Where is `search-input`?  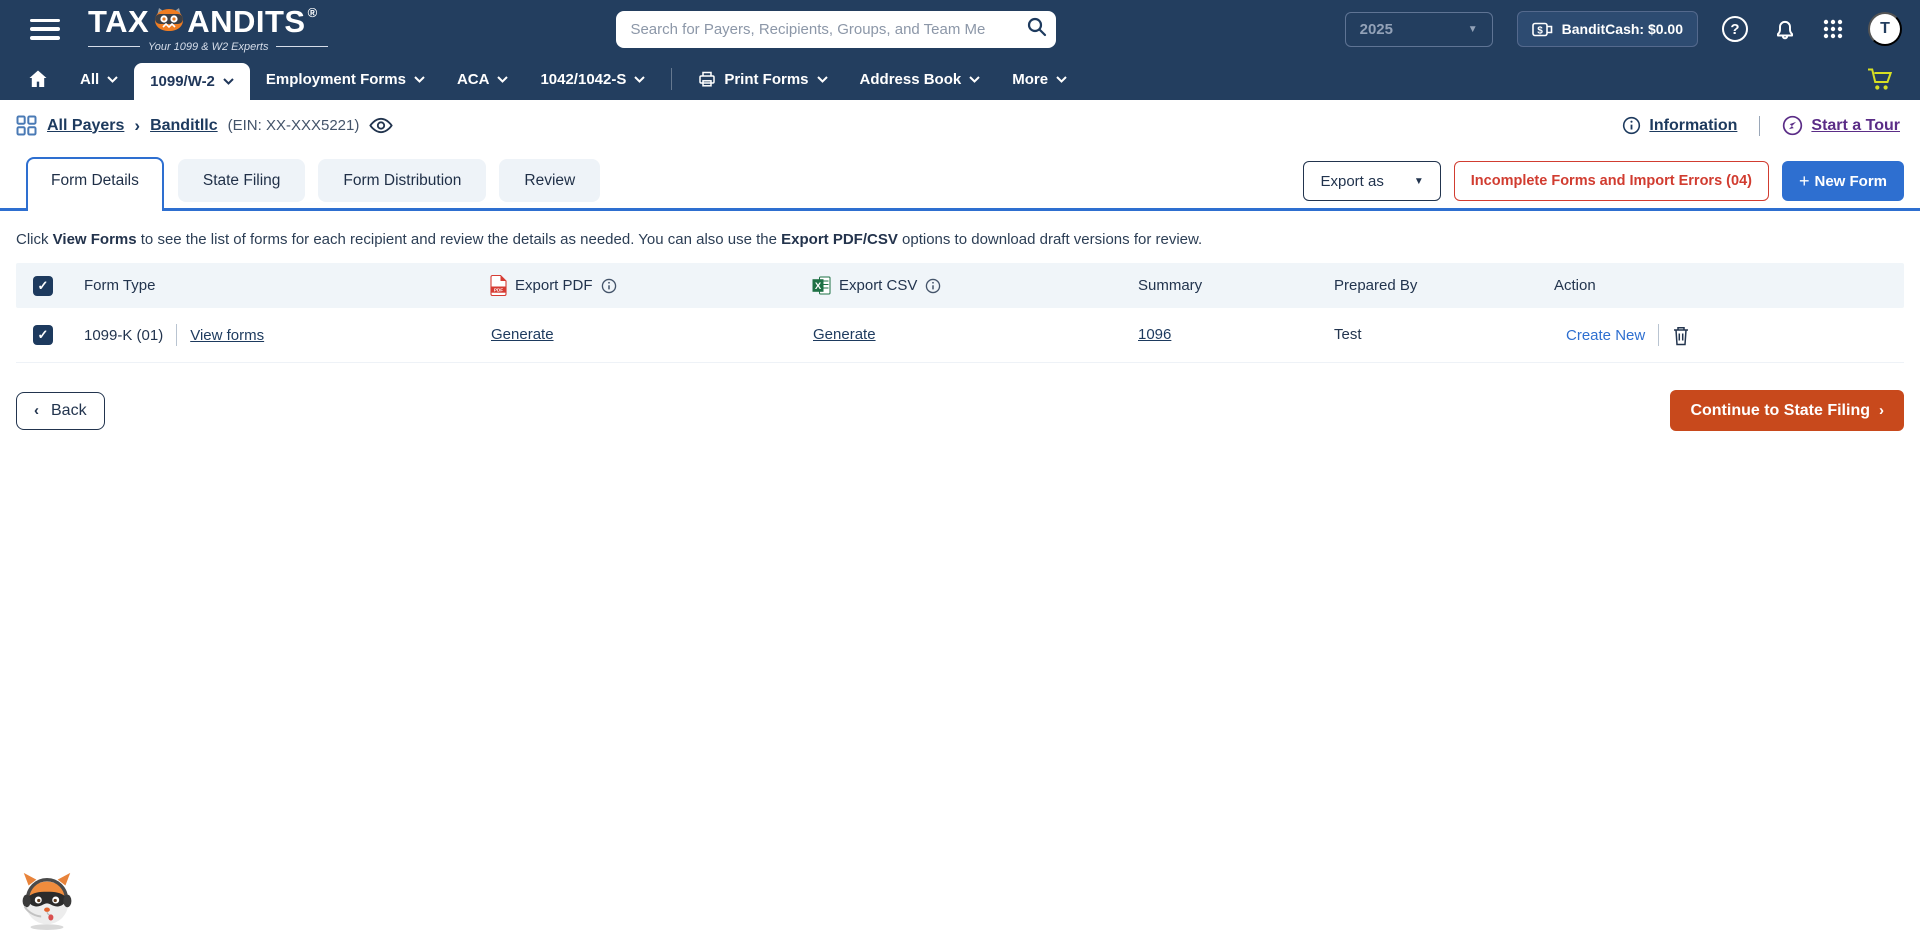
search-input is located at coordinates (836, 29).